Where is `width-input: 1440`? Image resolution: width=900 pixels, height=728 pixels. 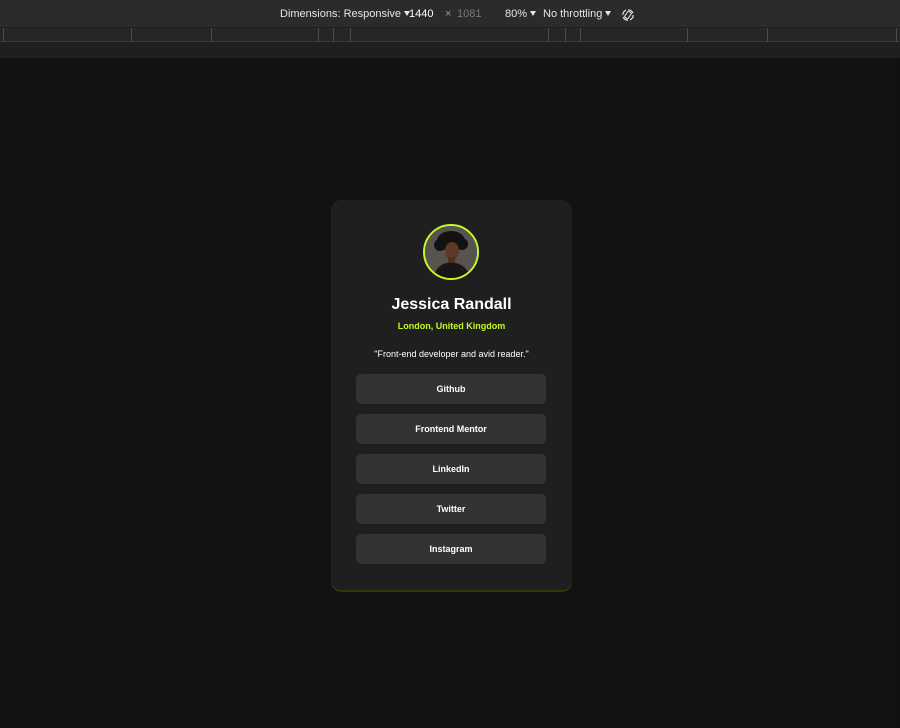
width-input: 1440 is located at coordinates (421, 14).